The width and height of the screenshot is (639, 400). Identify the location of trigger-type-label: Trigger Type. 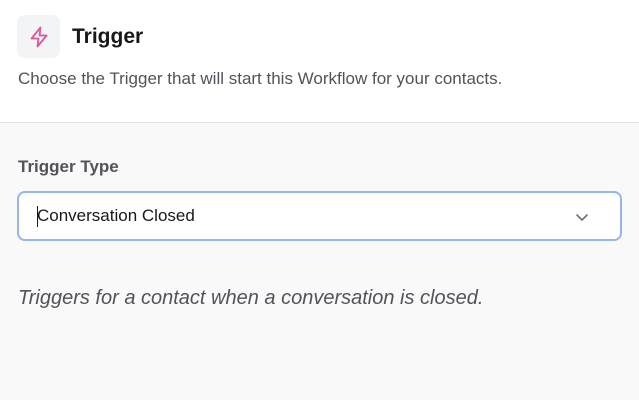
(68, 166).